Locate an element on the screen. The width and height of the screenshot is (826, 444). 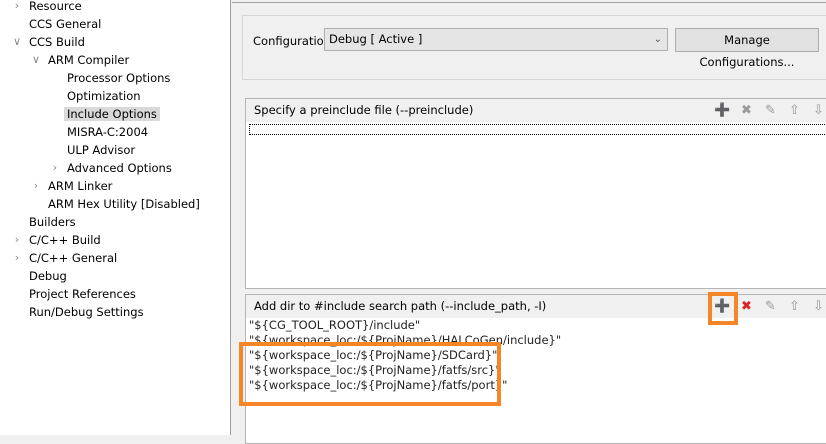
tree-item-label: ULP Advisor is located at coordinates (101, 150).